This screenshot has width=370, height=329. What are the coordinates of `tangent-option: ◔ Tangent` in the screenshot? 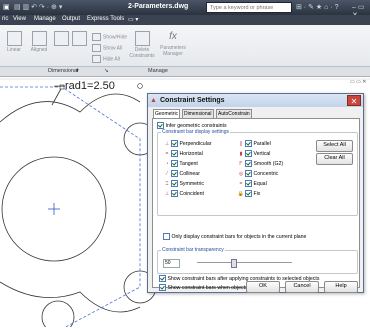 It's located at (180, 163).